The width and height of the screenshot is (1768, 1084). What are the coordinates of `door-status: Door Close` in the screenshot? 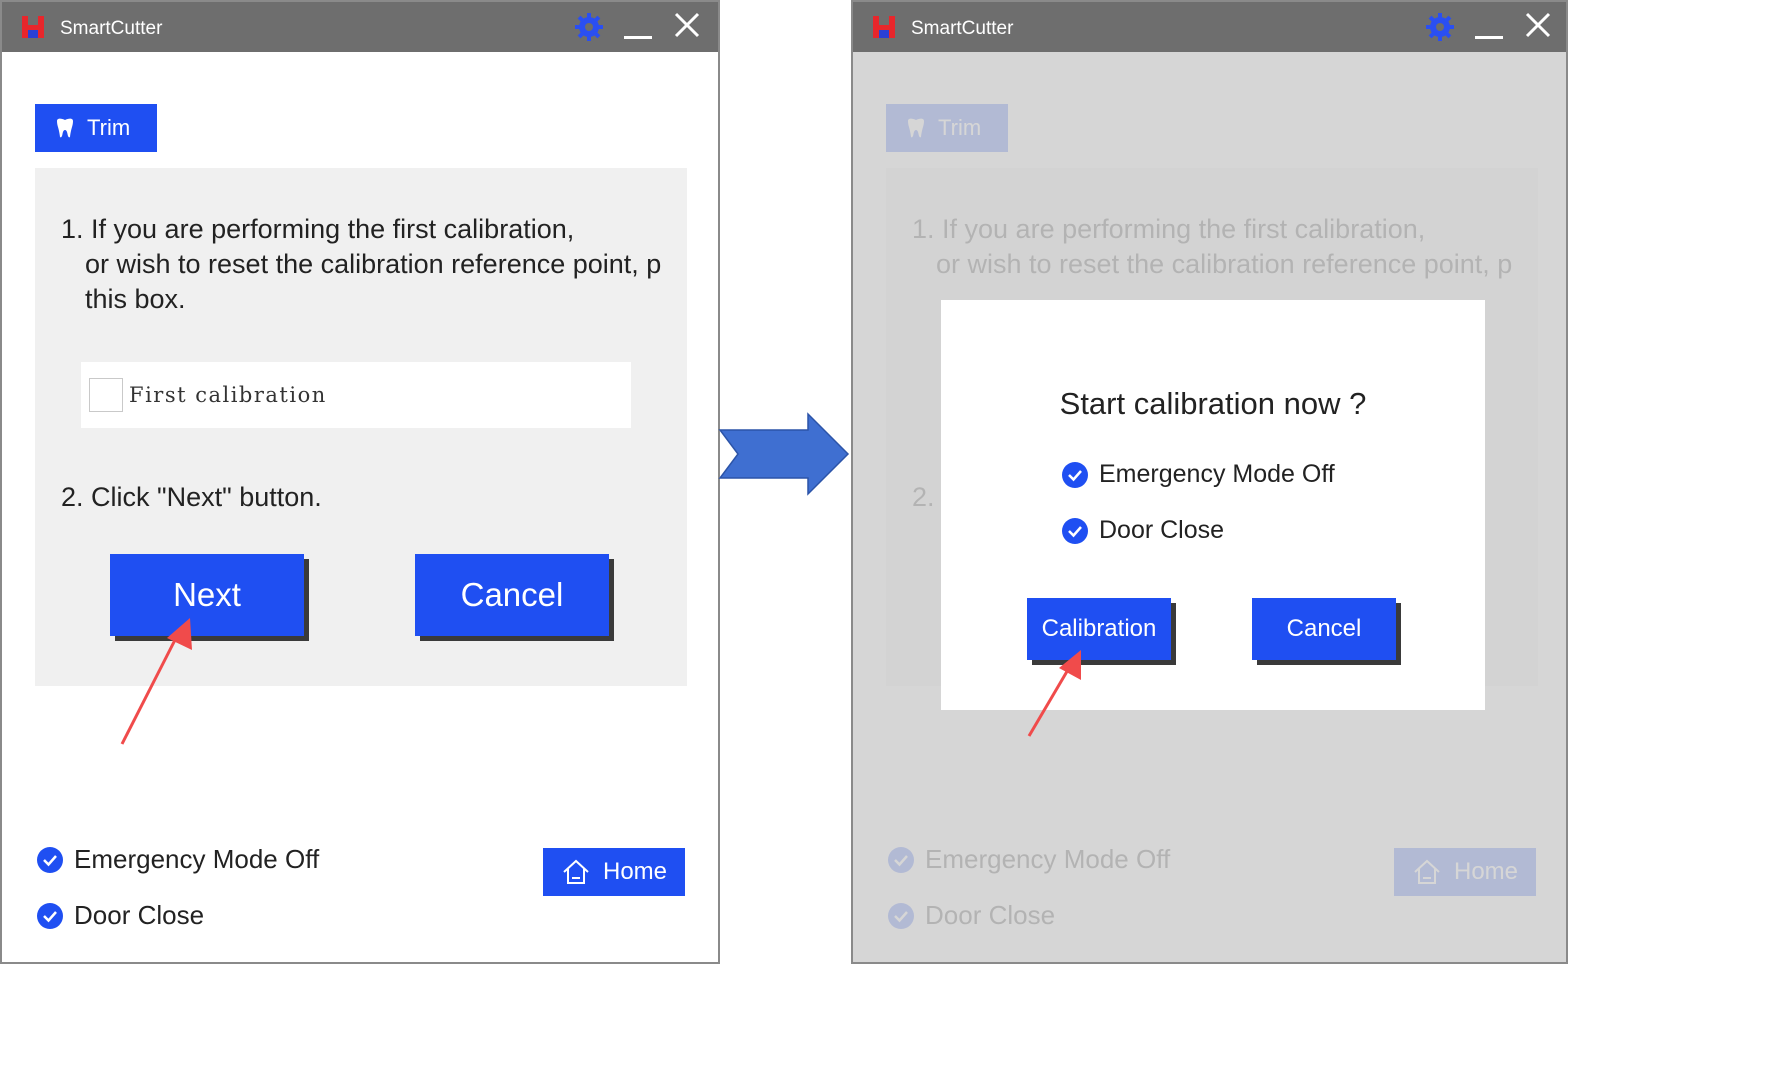 It's located at (120, 915).